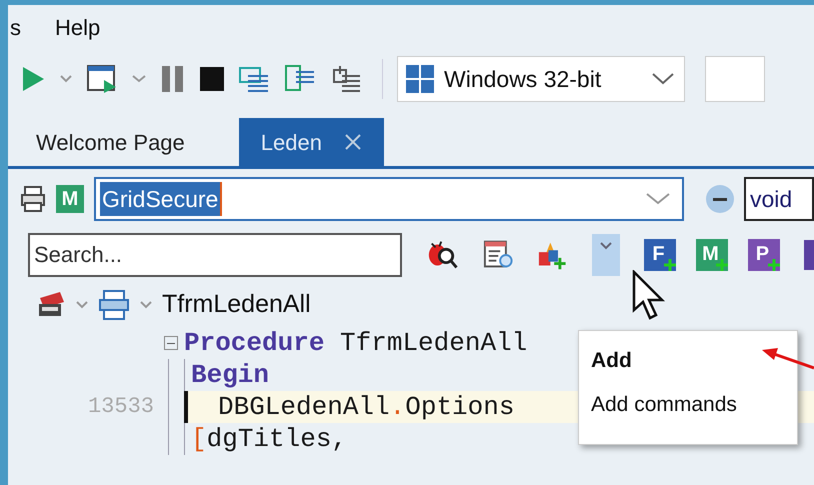  I want to click on caret-icon, so click(606, 246).